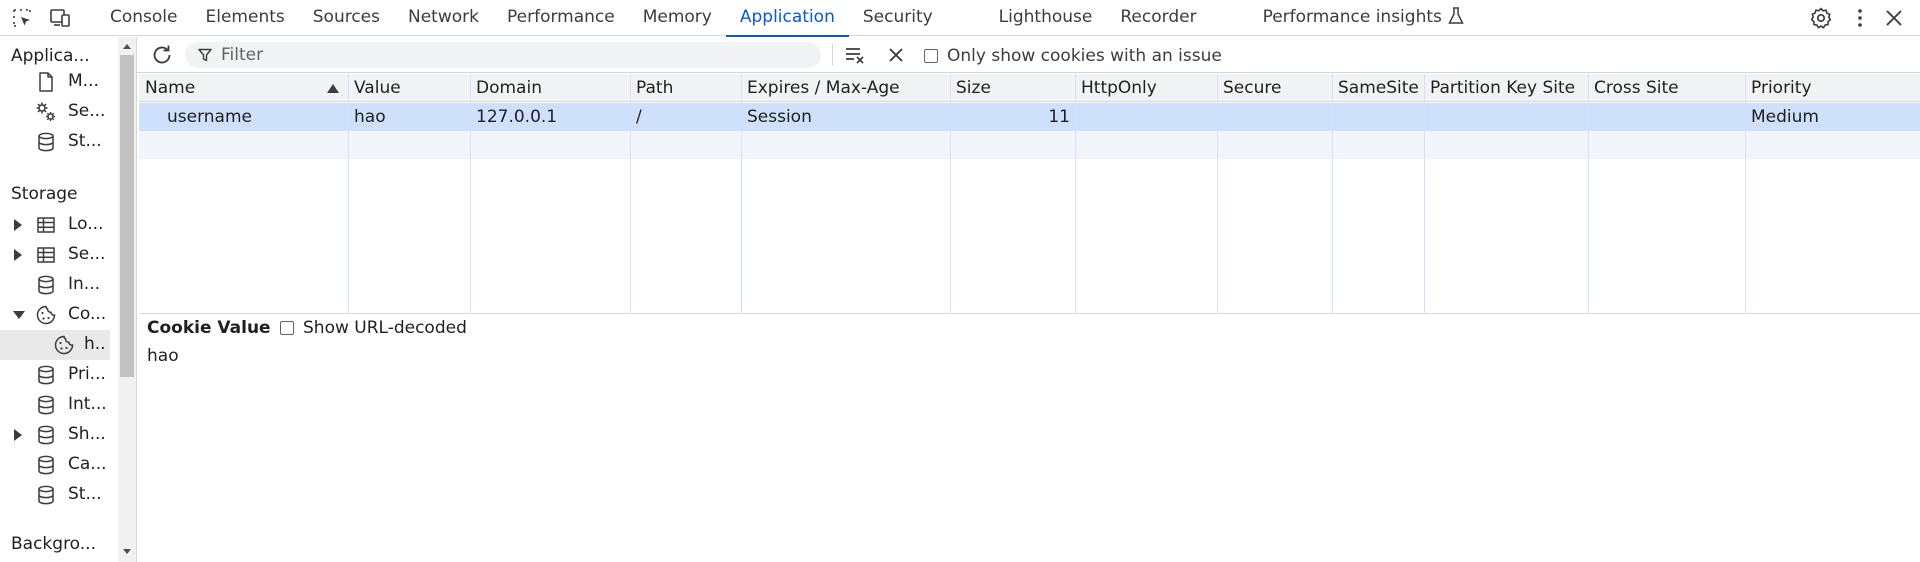  What do you see at coordinates (443, 18) in the screenshot?
I see `tab-network: Network` at bounding box center [443, 18].